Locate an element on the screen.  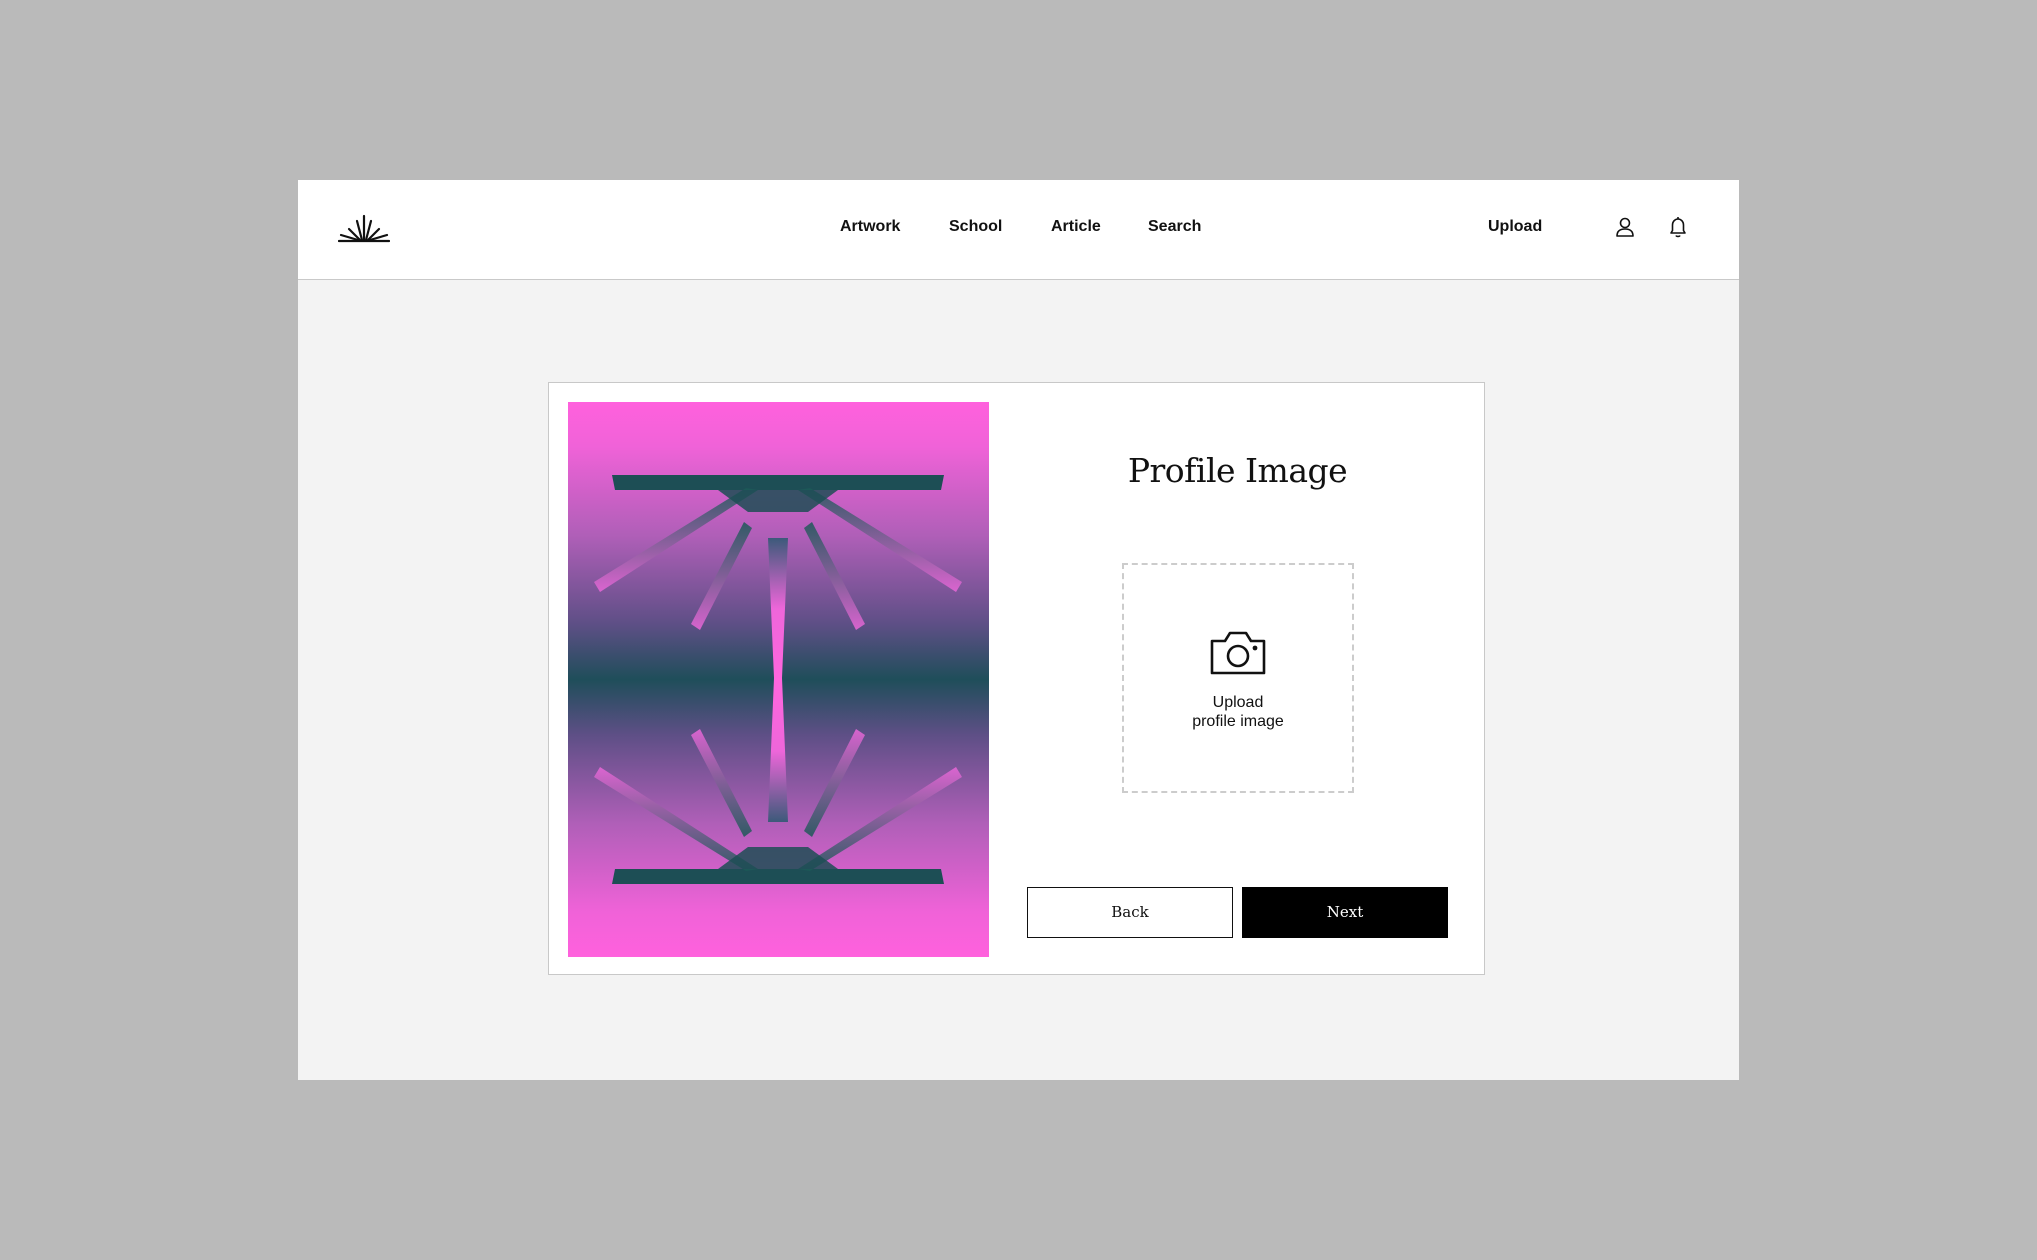
upload-label-line2: profile image is located at coordinates (1238, 721).